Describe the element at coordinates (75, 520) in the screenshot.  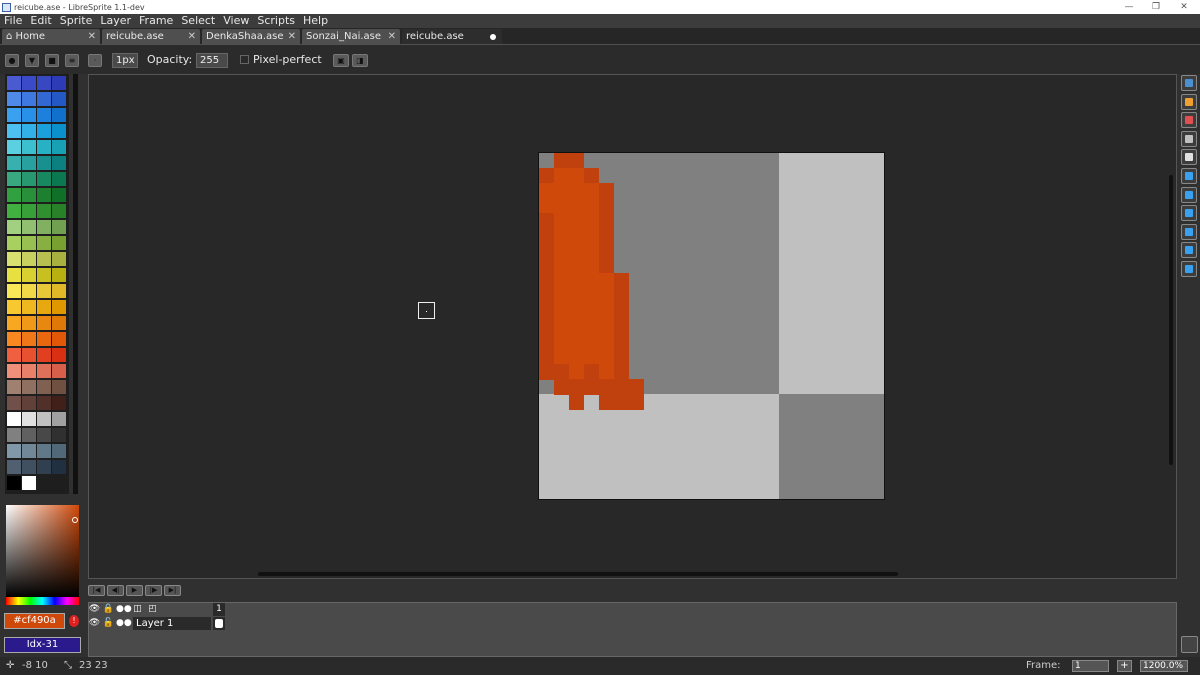
I see `picker-knob` at that location.